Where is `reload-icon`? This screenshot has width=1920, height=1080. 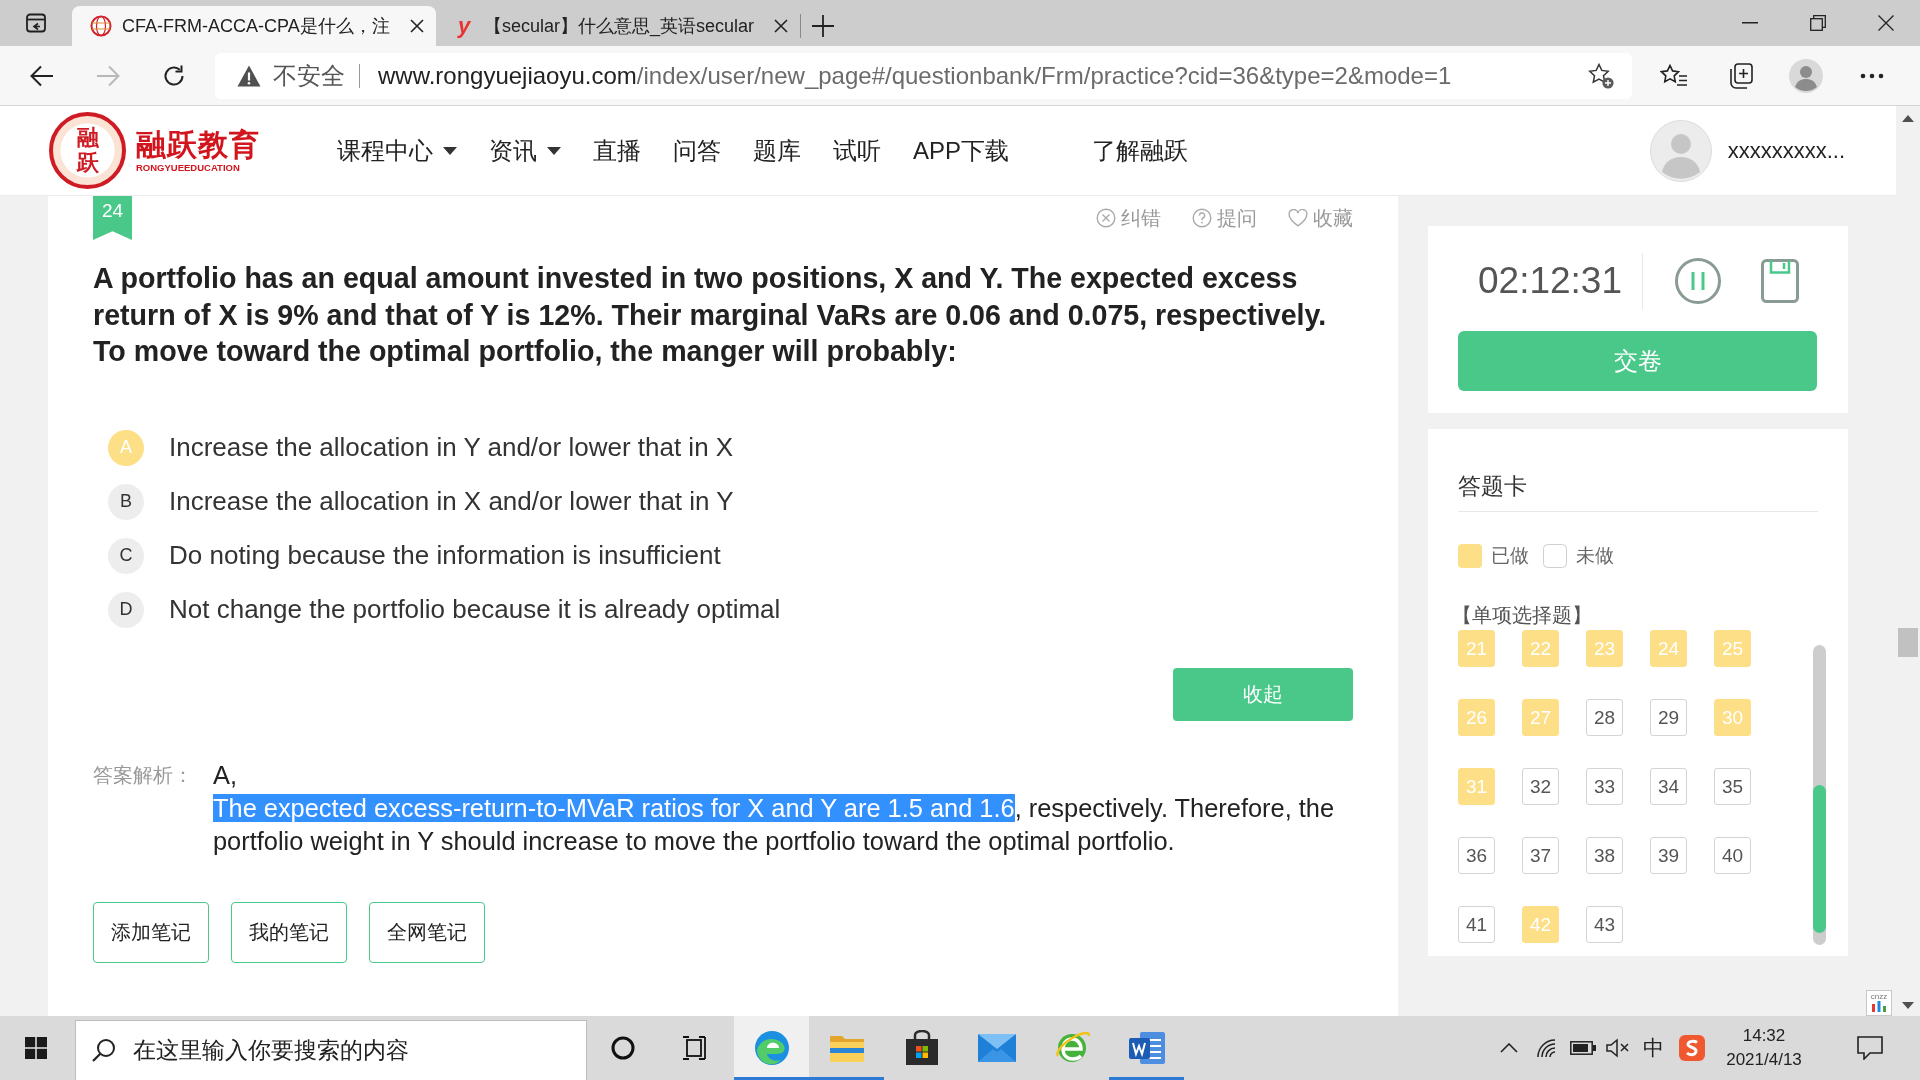
reload-icon is located at coordinates (174, 75).